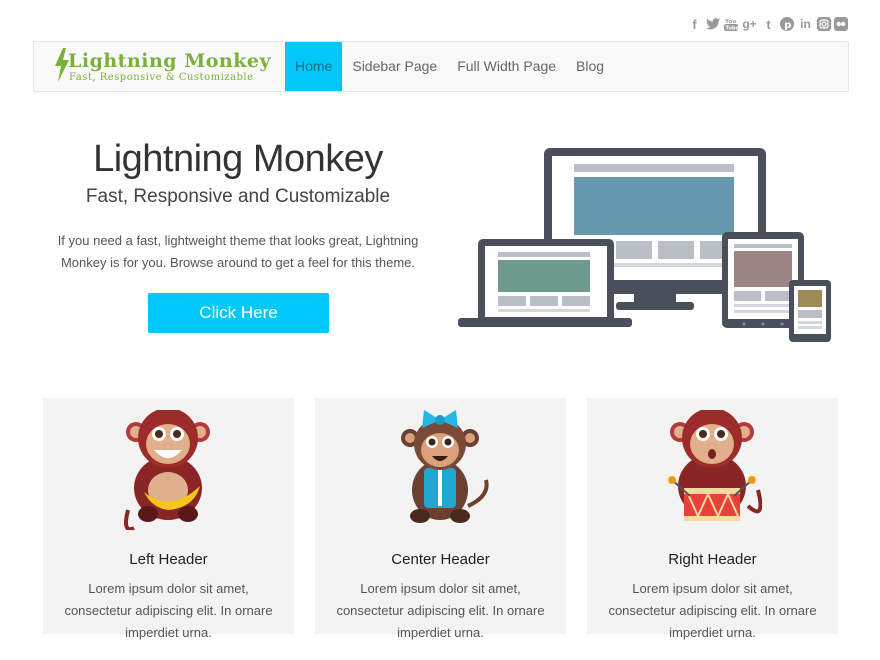 The image size is (880, 660). Describe the element at coordinates (694, 24) in the screenshot. I see `facebook-icon: f` at that location.